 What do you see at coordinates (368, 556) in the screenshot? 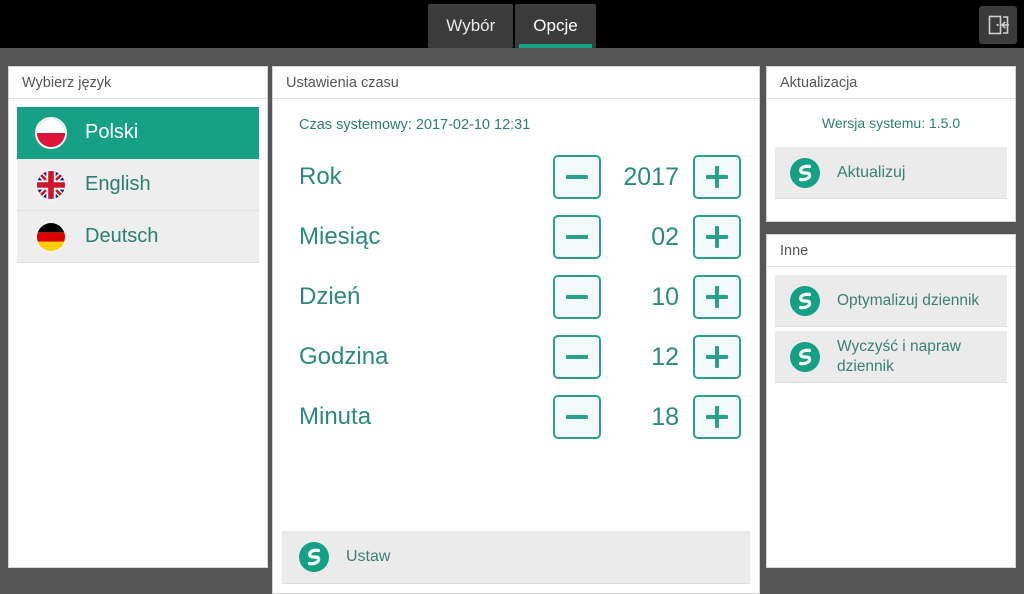
I see `set-time-button-label: Ustaw` at bounding box center [368, 556].